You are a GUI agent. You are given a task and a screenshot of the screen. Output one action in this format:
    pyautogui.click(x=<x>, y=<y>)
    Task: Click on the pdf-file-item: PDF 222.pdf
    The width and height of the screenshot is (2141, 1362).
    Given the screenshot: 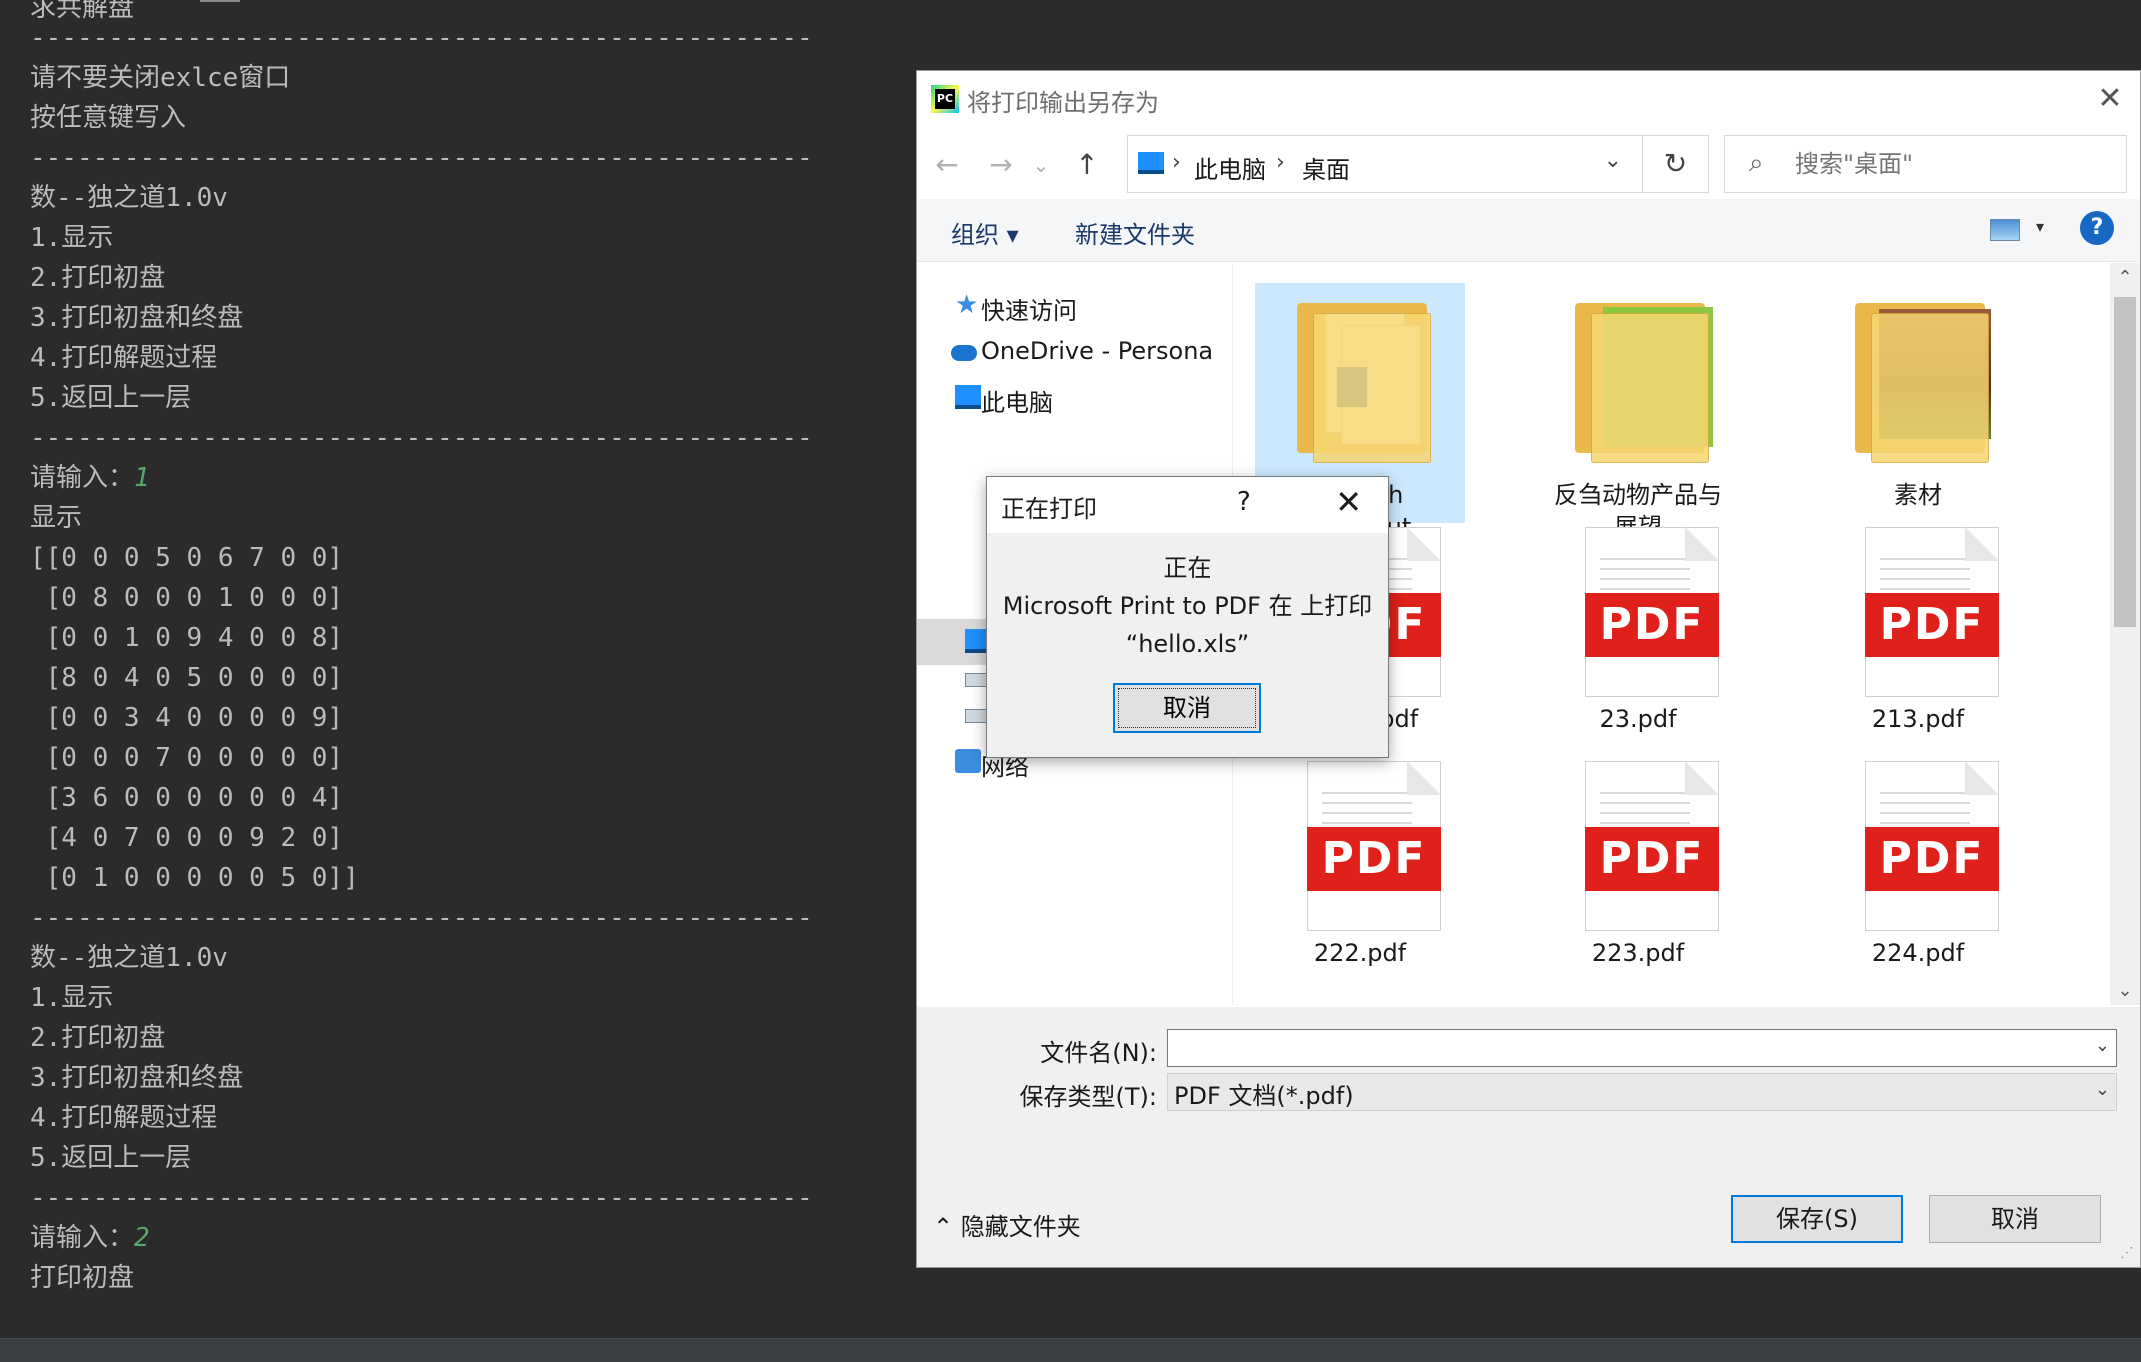 What is the action you would take?
    pyautogui.click(x=1360, y=861)
    